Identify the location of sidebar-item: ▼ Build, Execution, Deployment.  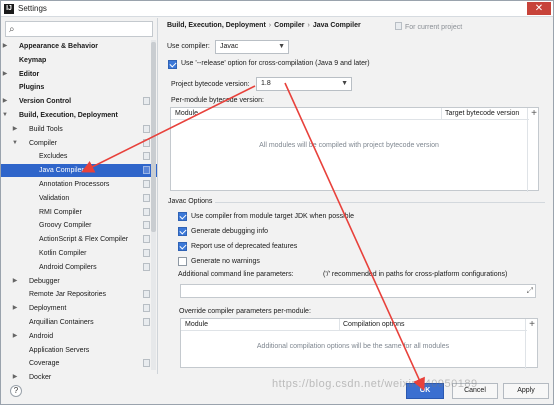
(79, 115).